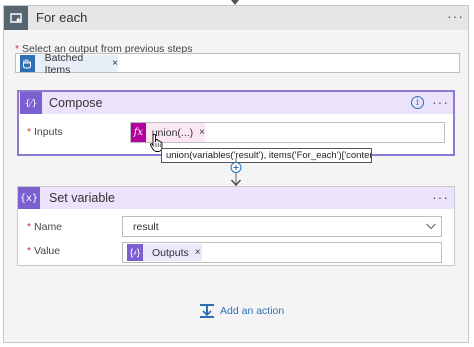 The height and width of the screenshot is (347, 474). Describe the element at coordinates (440, 102) in the screenshot. I see `compose-more-options-button: ···` at that location.